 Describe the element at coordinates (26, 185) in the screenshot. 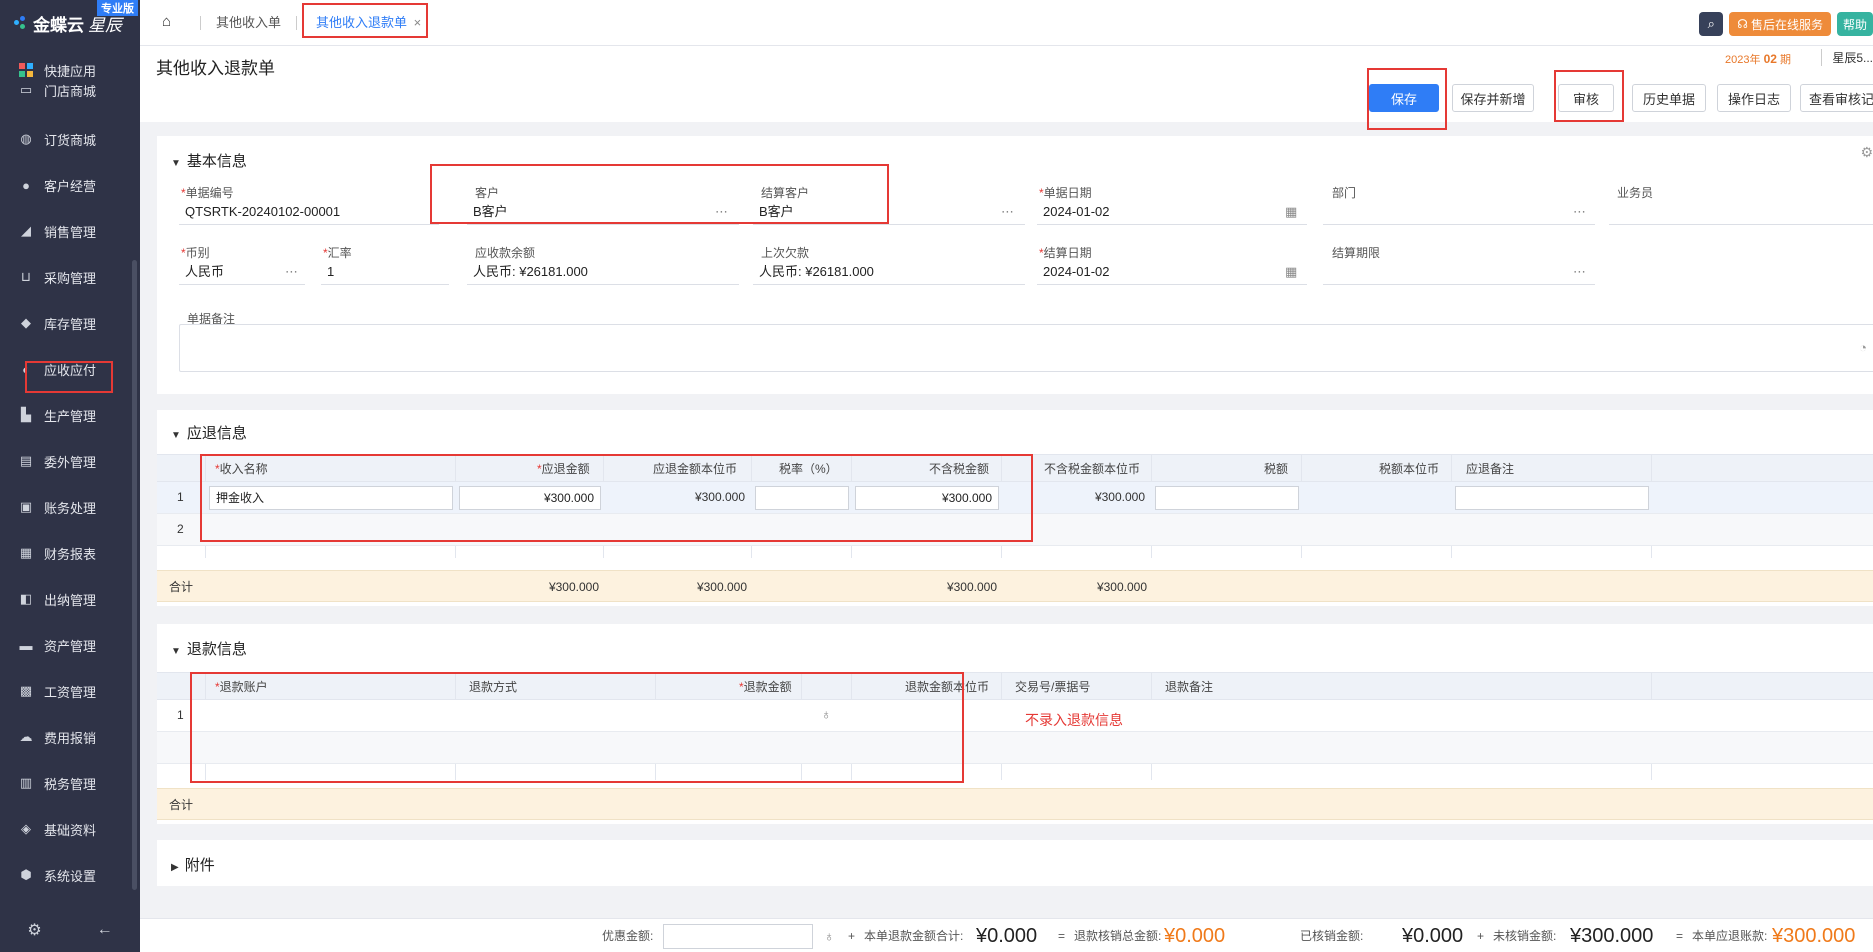

I see `customer-icon: ●` at that location.